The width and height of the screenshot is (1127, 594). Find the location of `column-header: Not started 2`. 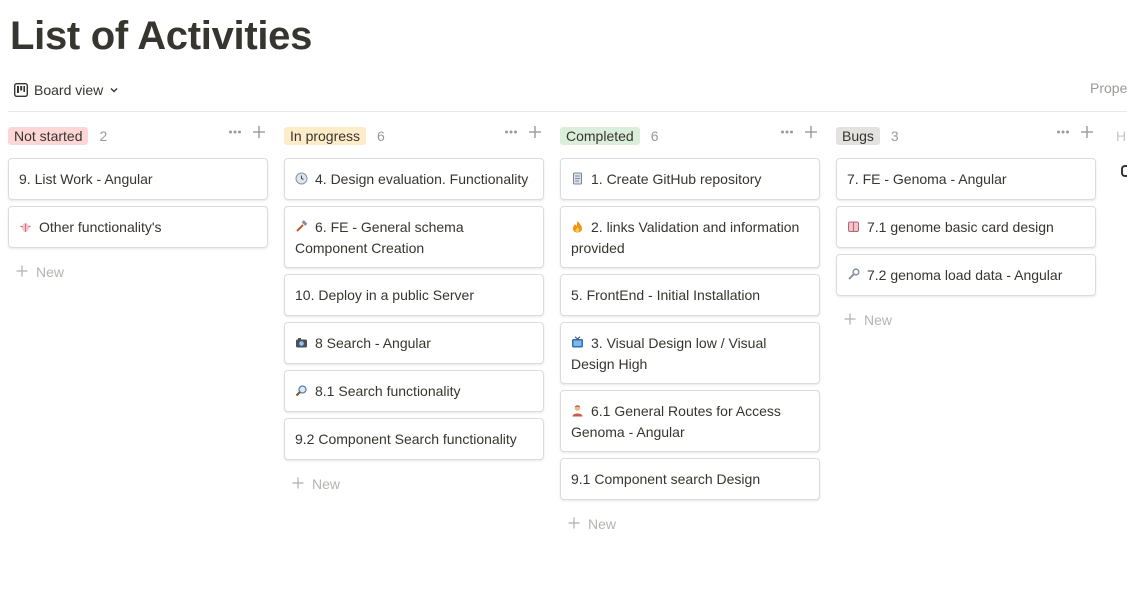

column-header: Not started 2 is located at coordinates (139, 136).